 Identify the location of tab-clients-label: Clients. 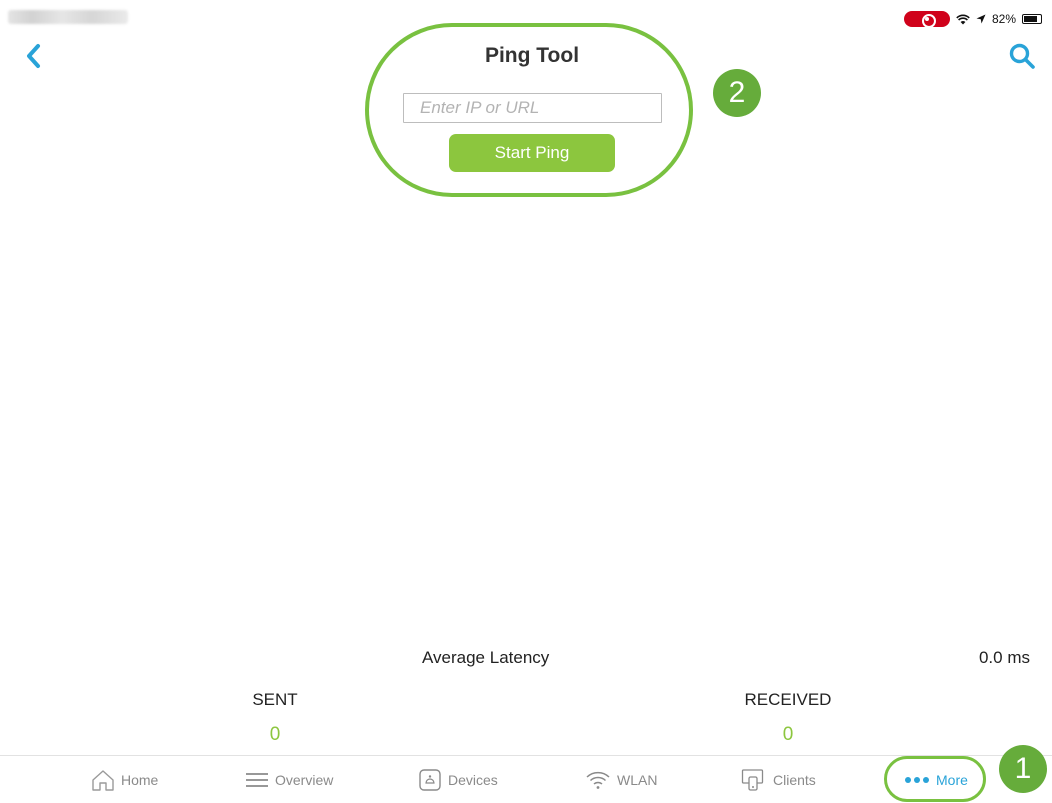
(794, 780).